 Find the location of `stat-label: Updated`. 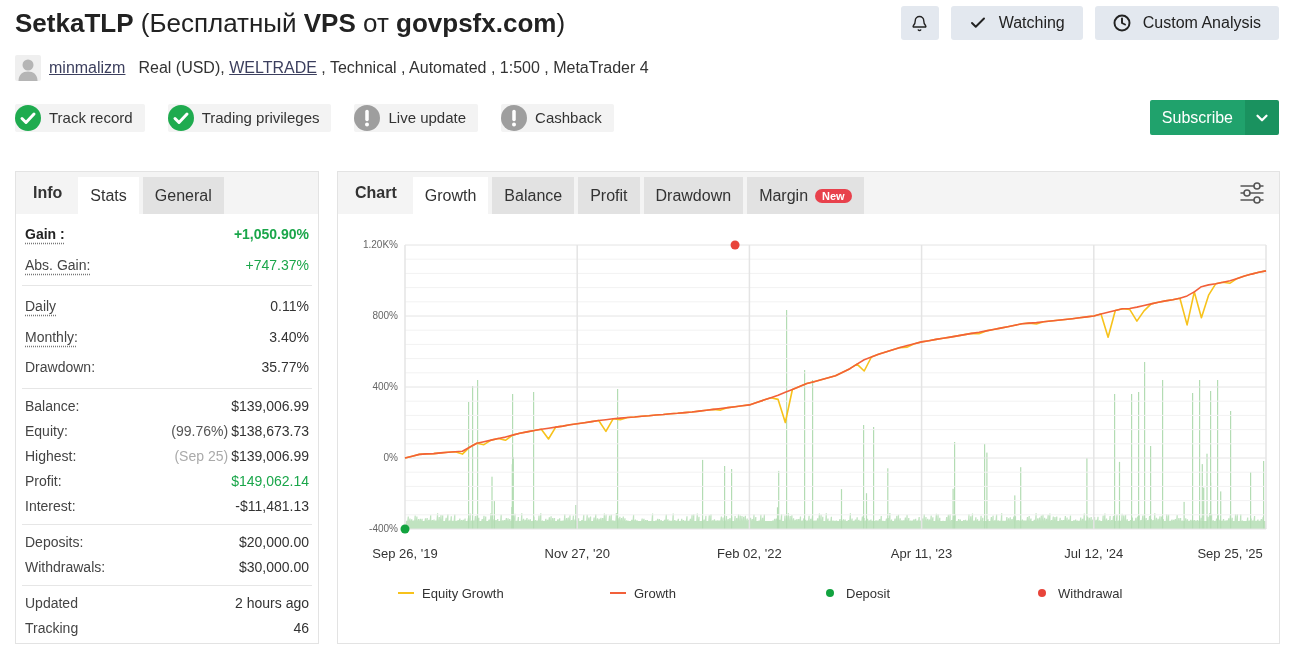

stat-label: Updated is located at coordinates (51, 603).